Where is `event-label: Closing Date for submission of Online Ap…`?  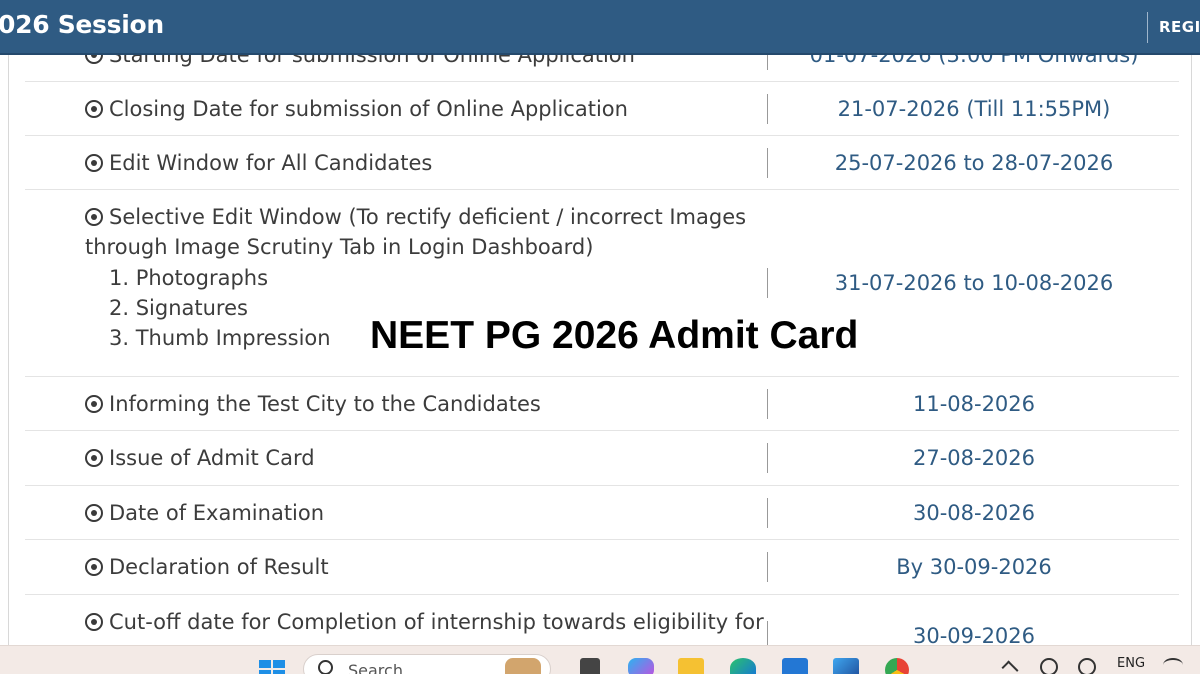
event-label: Closing Date for submission of Online Ap… is located at coordinates (368, 109).